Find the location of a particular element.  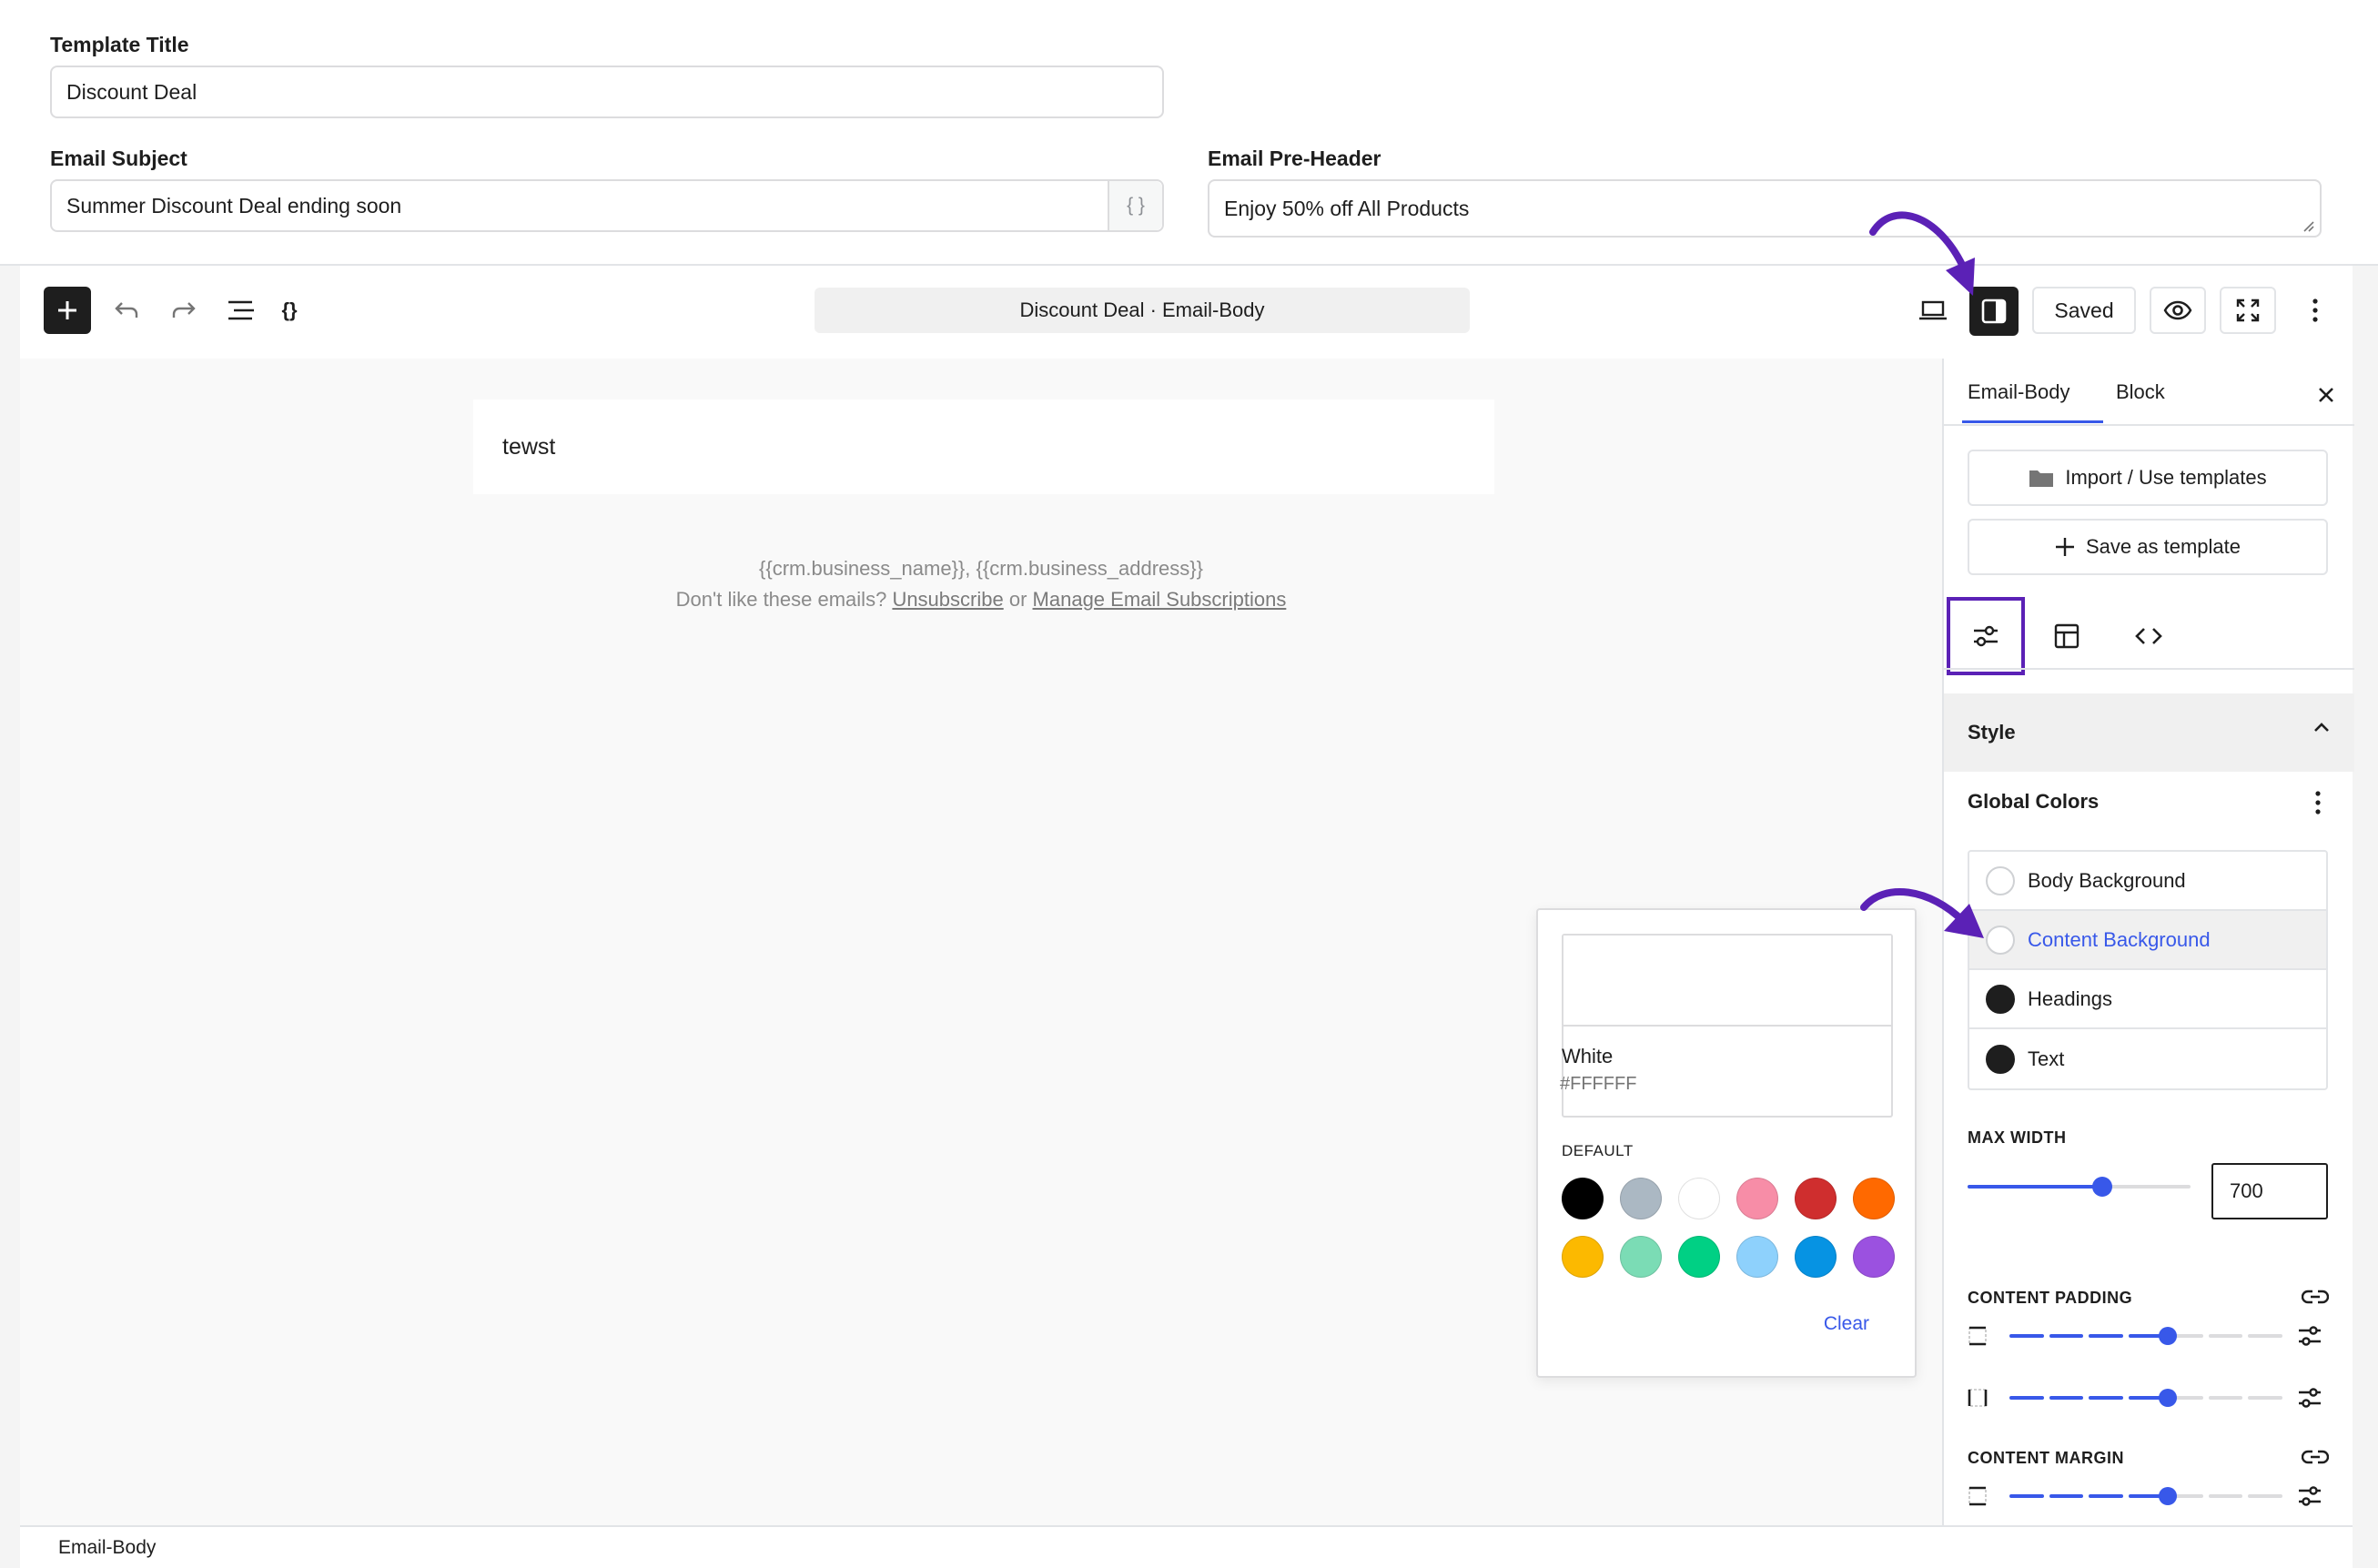

code-tab-button is located at coordinates (2149, 636).